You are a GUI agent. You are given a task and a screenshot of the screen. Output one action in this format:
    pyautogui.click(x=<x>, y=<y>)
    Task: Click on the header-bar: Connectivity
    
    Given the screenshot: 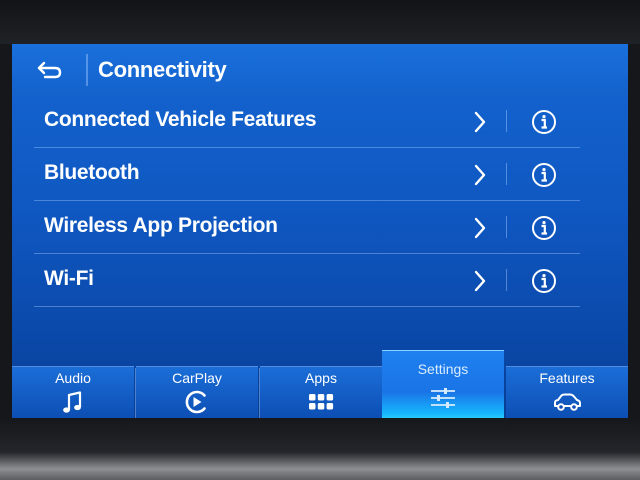 What is the action you would take?
    pyautogui.click(x=320, y=70)
    